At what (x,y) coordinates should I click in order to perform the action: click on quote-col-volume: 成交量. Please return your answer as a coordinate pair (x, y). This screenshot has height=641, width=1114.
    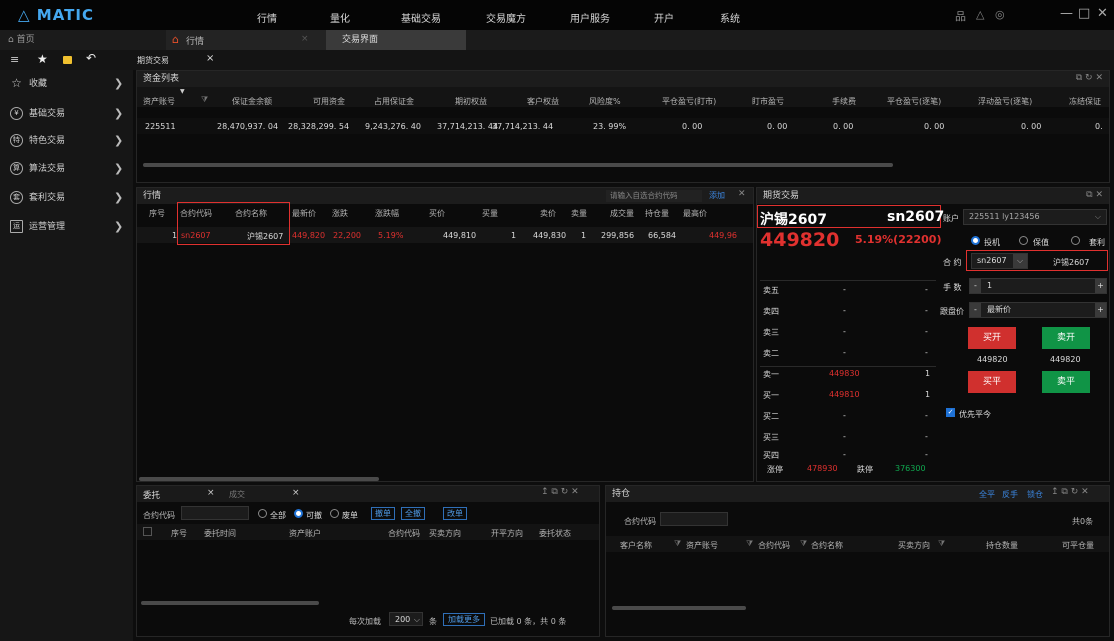
    Looking at the image, I should click on (622, 213).